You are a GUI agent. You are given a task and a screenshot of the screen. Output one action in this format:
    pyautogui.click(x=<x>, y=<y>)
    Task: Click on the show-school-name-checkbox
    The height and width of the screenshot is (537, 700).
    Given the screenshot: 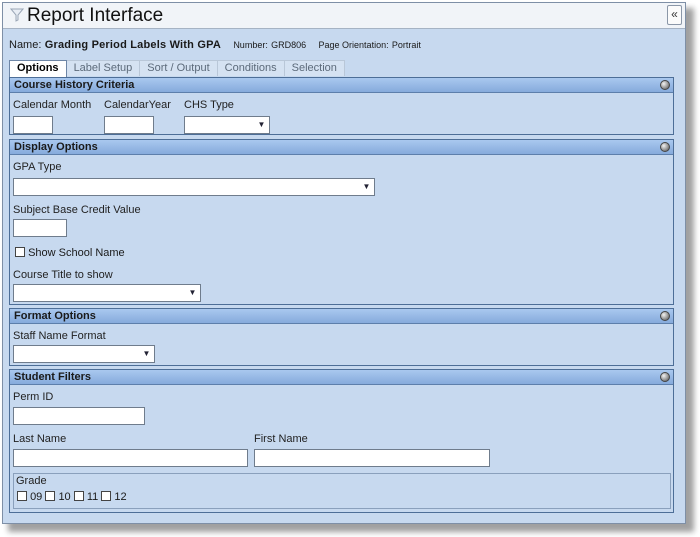 What is the action you would take?
    pyautogui.click(x=20, y=252)
    